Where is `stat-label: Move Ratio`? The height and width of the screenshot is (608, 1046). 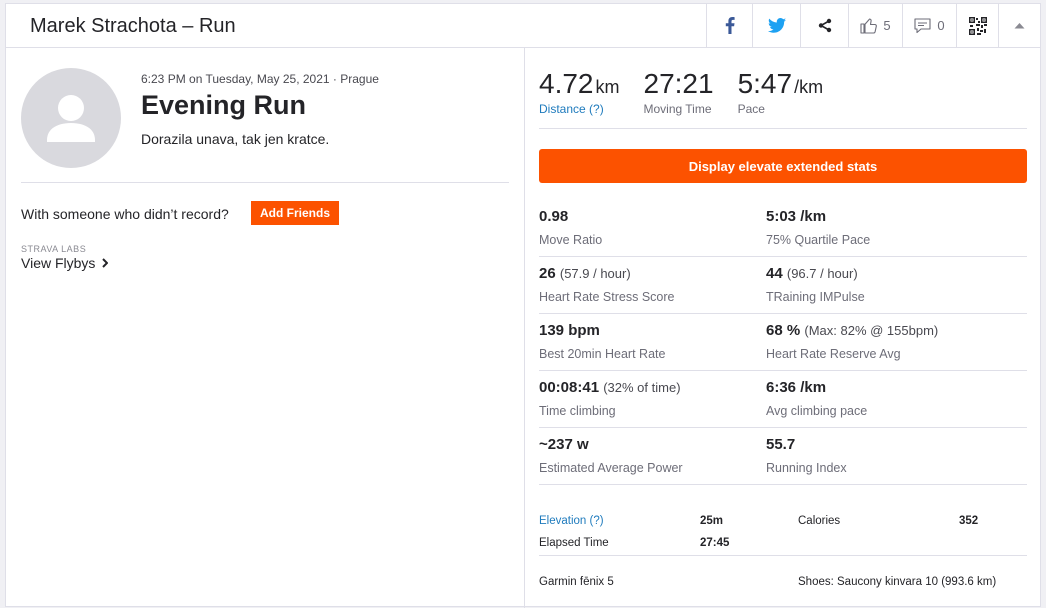
stat-label: Move Ratio is located at coordinates (571, 240).